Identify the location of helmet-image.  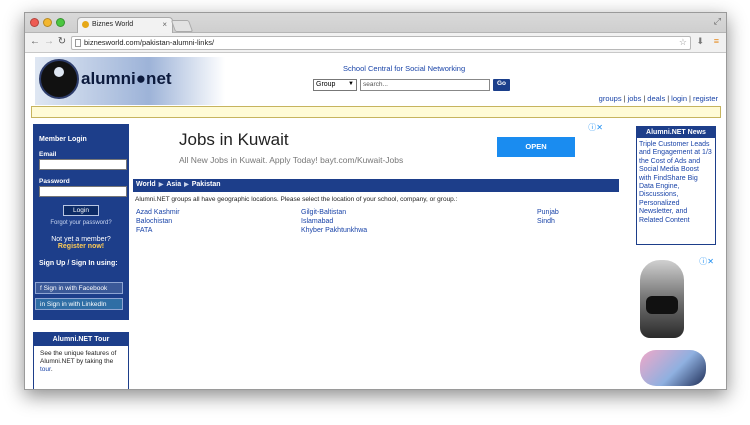
(662, 299).